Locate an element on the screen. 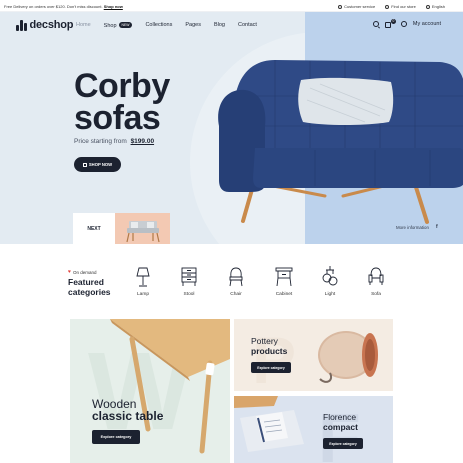 Image resolution: width=463 pixels, height=463 pixels. explore-florence-button: Explore category is located at coordinates (343, 443).